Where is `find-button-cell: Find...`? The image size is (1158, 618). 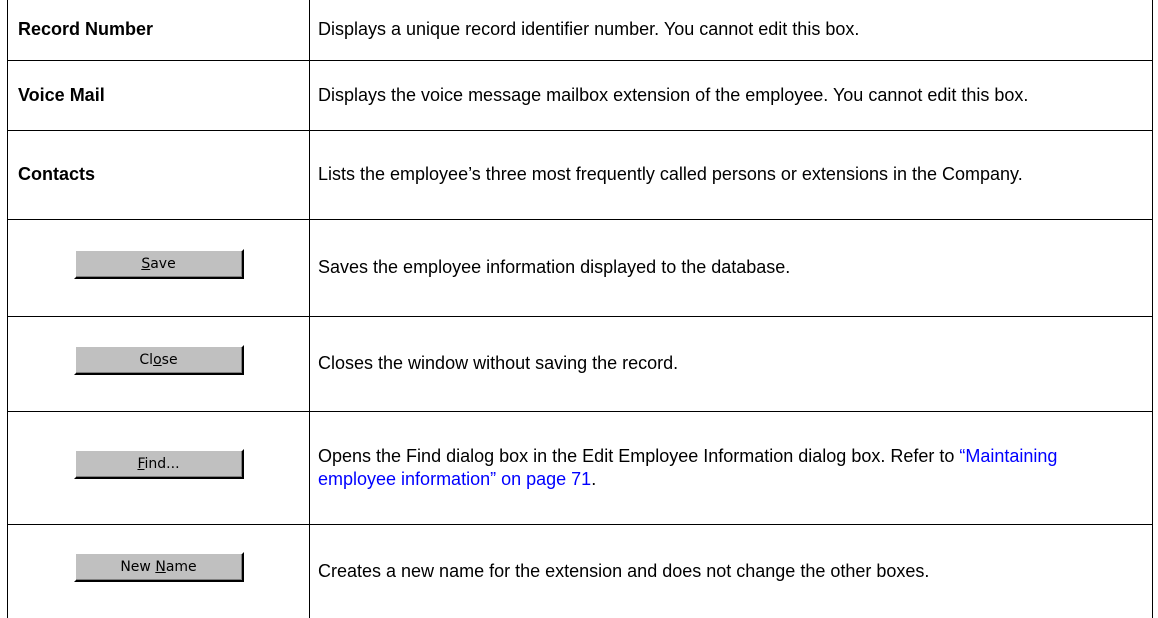 find-button-cell: Find... is located at coordinates (158, 467).